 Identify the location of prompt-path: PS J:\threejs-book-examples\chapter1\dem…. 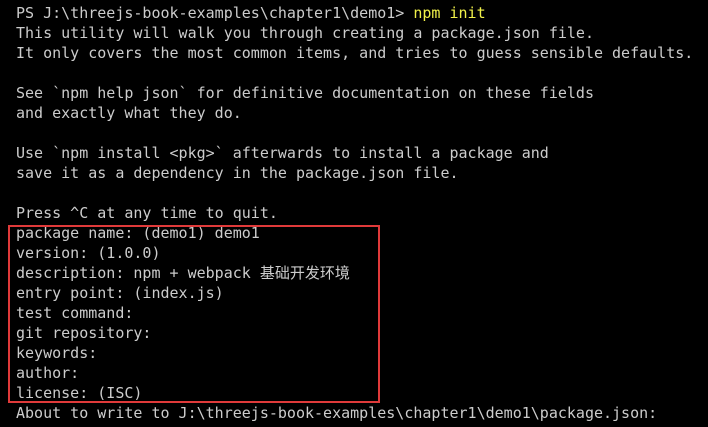
(215, 13).